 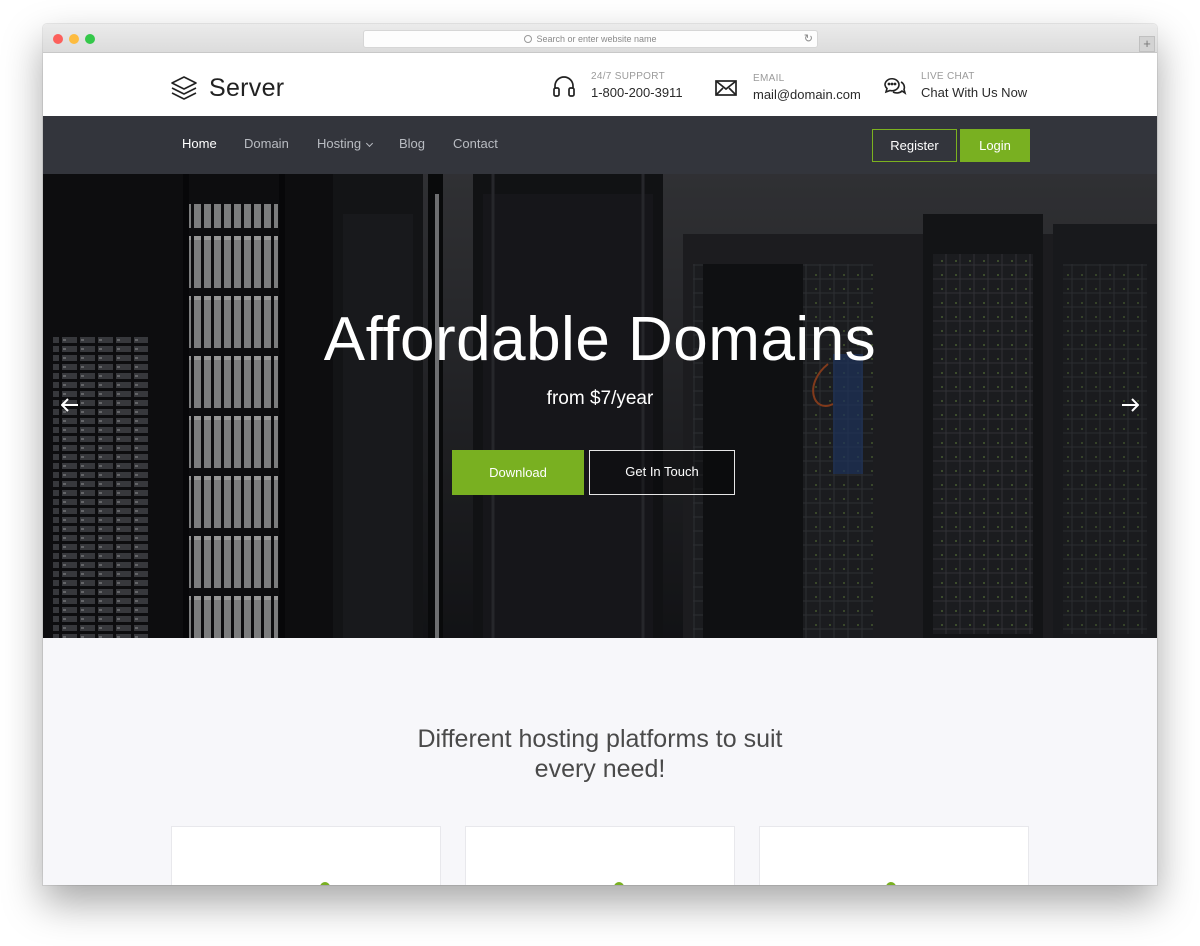 I want to click on chat-label: LIVE CHAT, so click(x=948, y=76).